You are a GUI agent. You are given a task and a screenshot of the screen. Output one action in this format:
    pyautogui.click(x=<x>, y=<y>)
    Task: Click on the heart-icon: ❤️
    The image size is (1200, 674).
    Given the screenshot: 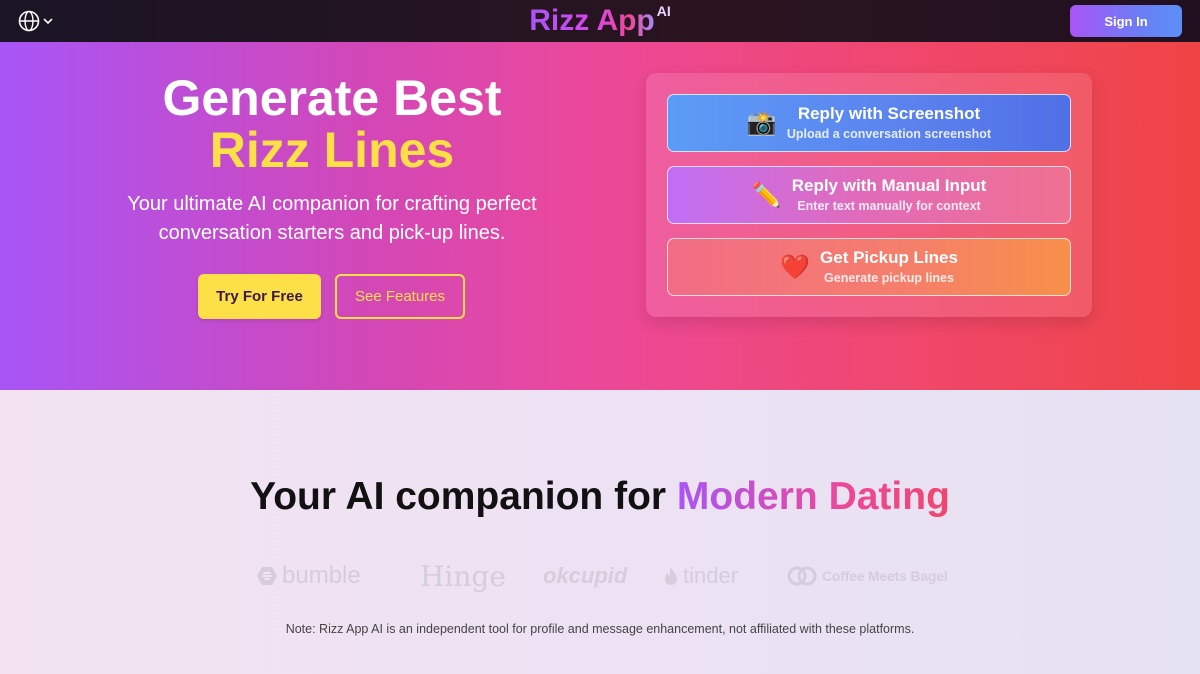 What is the action you would take?
    pyautogui.click(x=795, y=267)
    